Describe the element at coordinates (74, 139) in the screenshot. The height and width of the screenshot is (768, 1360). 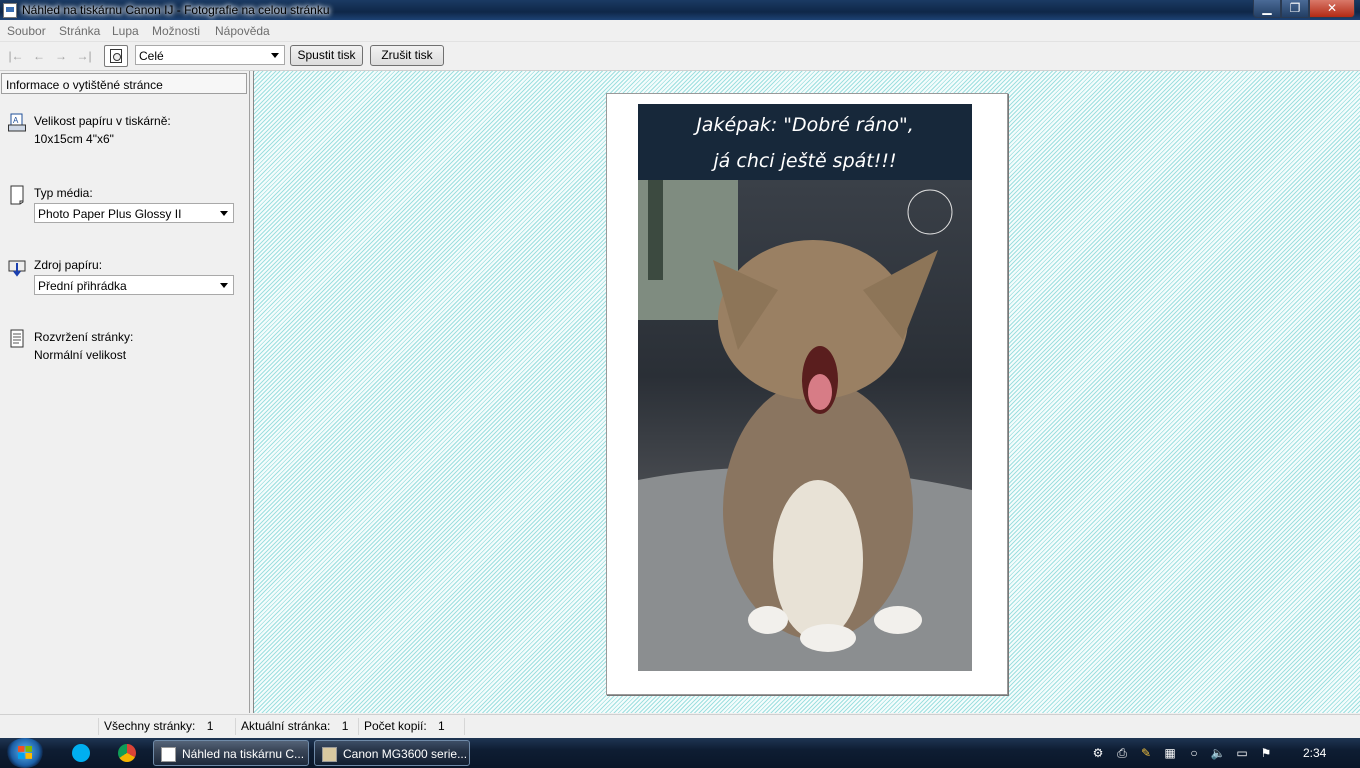
I see `paper-size-value: 10x15cm 4"x6"` at that location.